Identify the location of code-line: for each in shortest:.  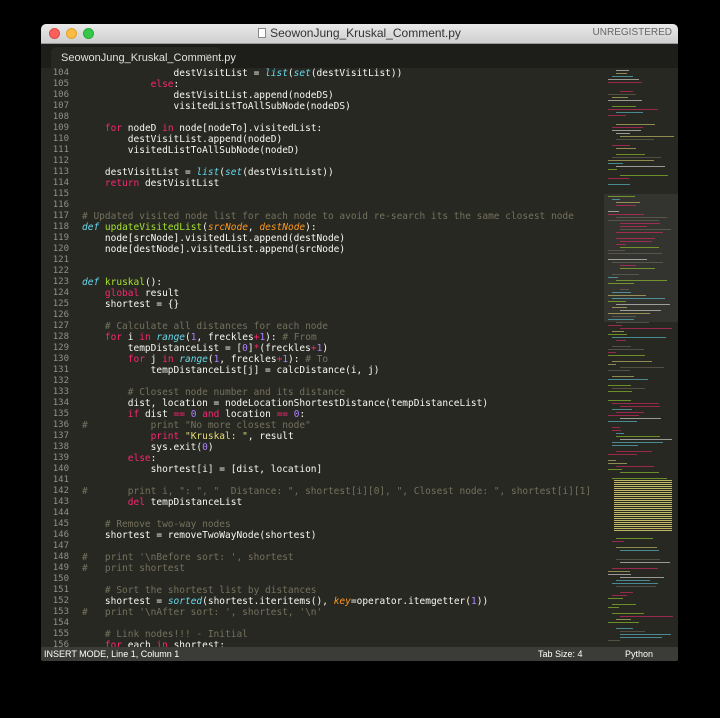
(153, 643).